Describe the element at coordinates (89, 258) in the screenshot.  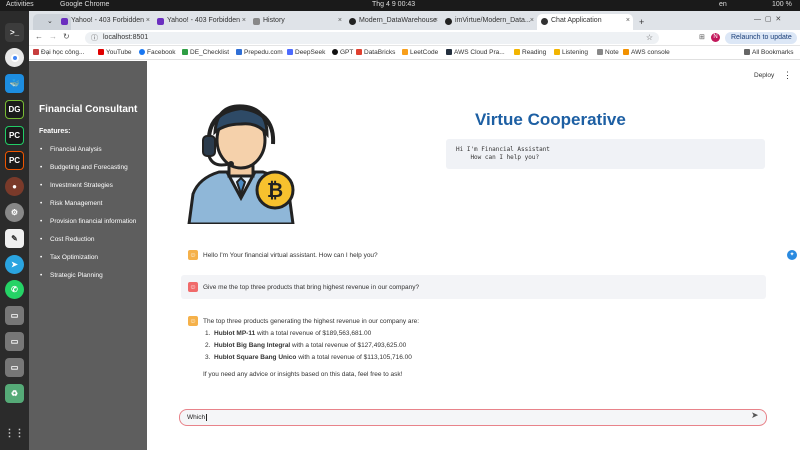
I see `feature-item: Tax Optimization` at that location.